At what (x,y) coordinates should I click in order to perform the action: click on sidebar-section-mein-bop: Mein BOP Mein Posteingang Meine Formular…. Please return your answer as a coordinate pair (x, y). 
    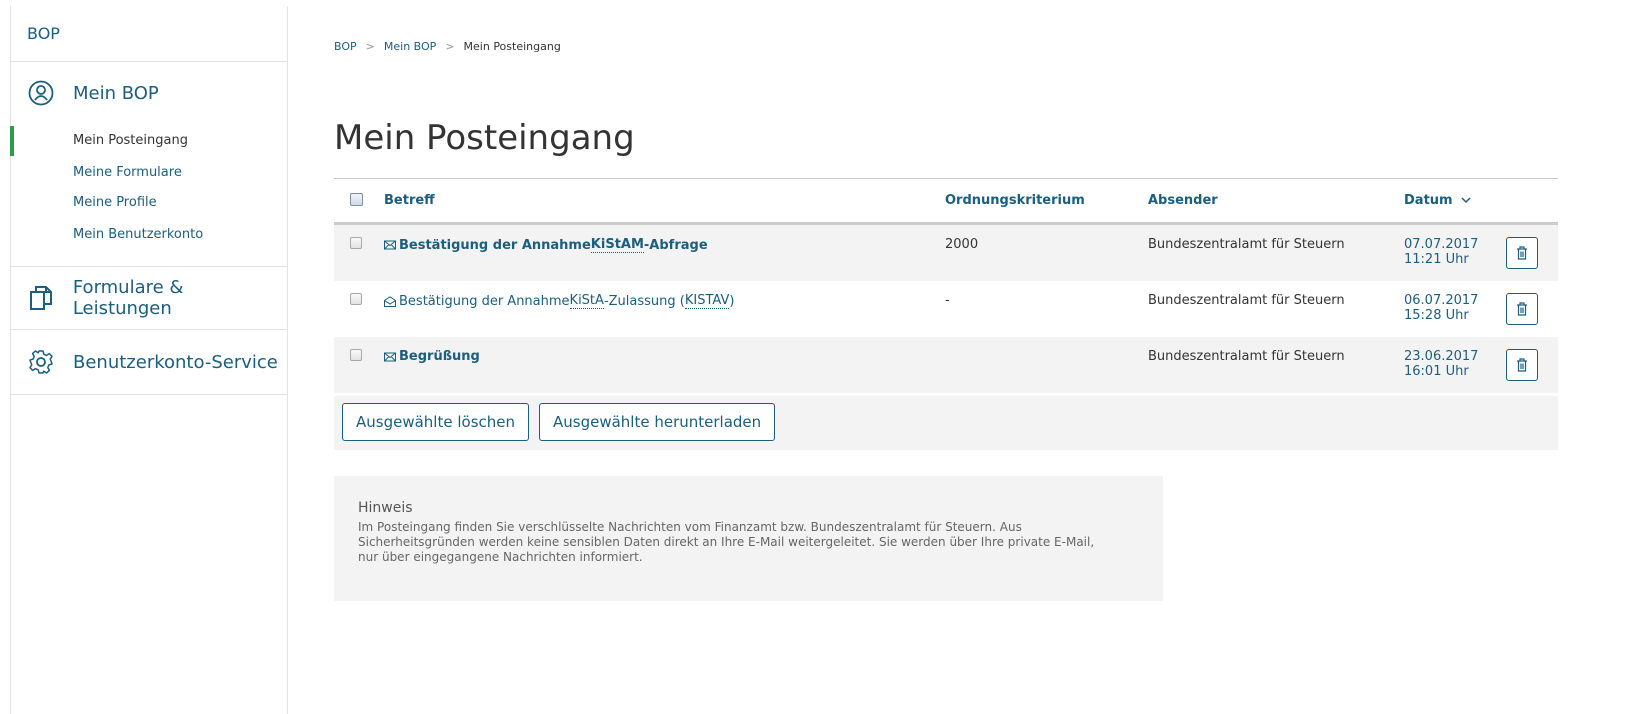
    Looking at the image, I should click on (148, 164).